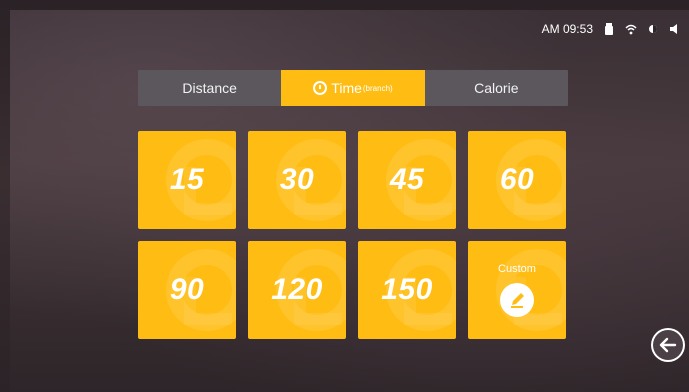  I want to click on edit-icon, so click(517, 300).